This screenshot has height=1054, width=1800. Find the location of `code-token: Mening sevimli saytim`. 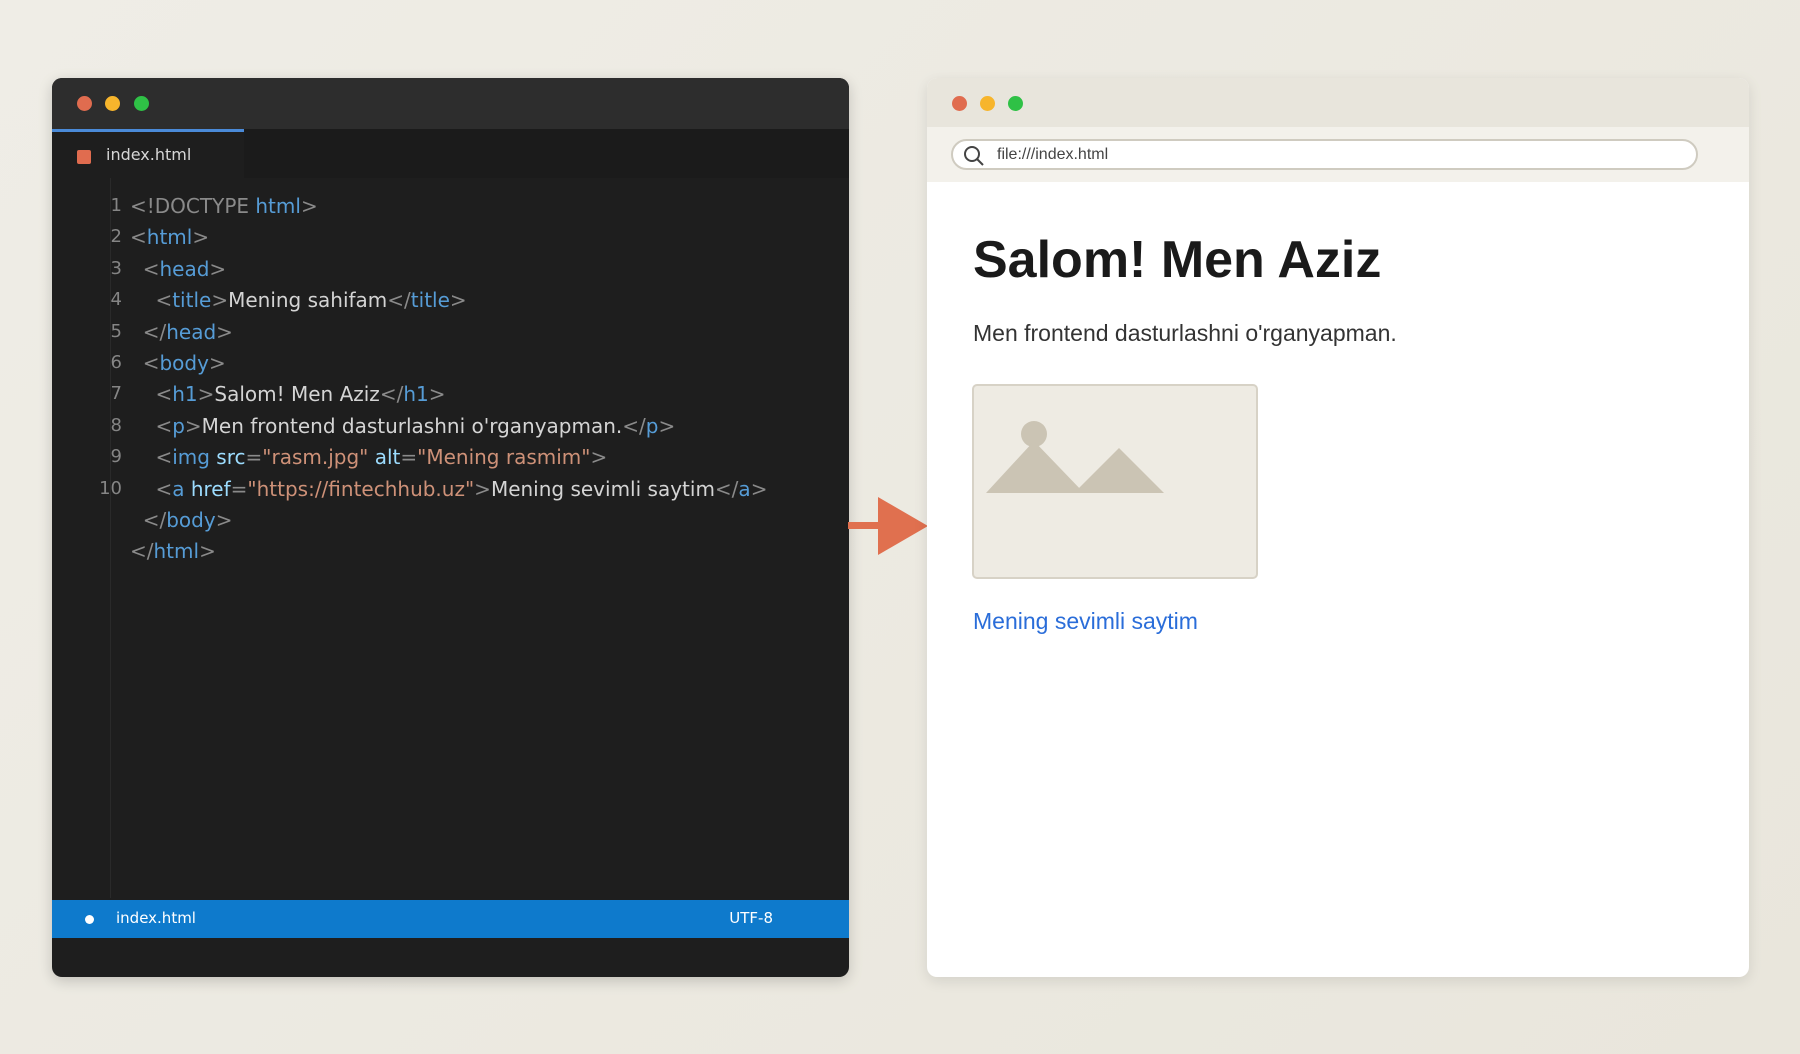

code-token: Mening sevimli saytim is located at coordinates (602, 488).